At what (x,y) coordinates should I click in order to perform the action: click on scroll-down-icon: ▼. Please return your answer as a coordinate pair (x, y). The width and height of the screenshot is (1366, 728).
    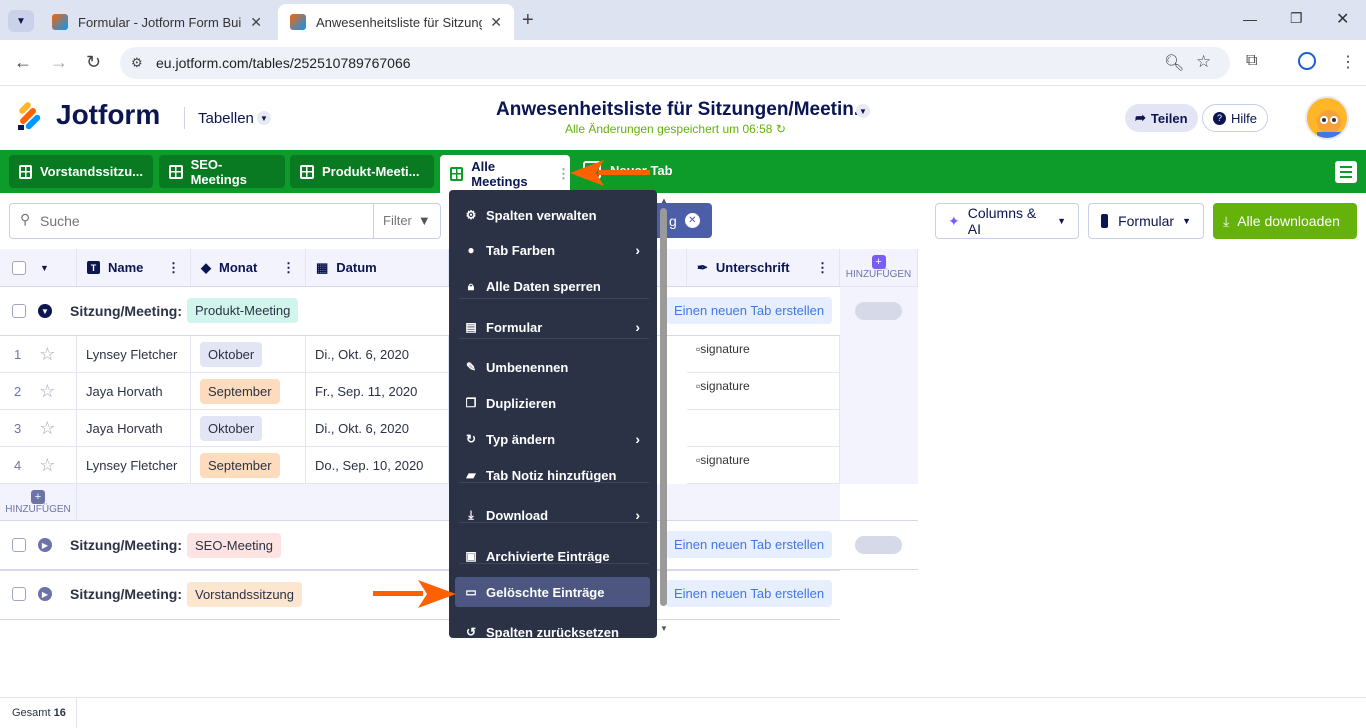
    Looking at the image, I should click on (664, 628).